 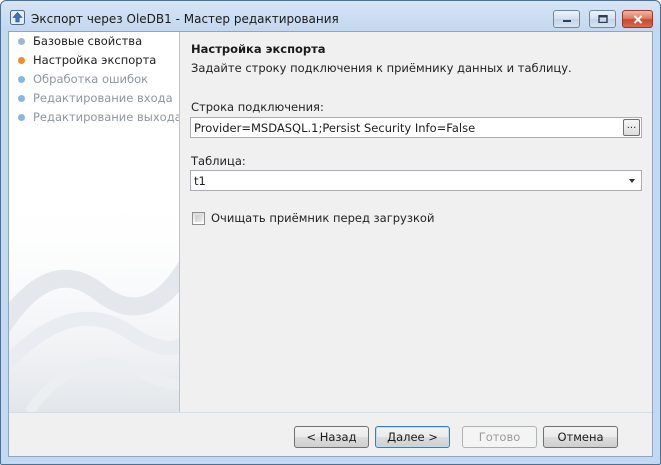 What do you see at coordinates (198, 218) in the screenshot?
I see `clear-target-checkbox` at bounding box center [198, 218].